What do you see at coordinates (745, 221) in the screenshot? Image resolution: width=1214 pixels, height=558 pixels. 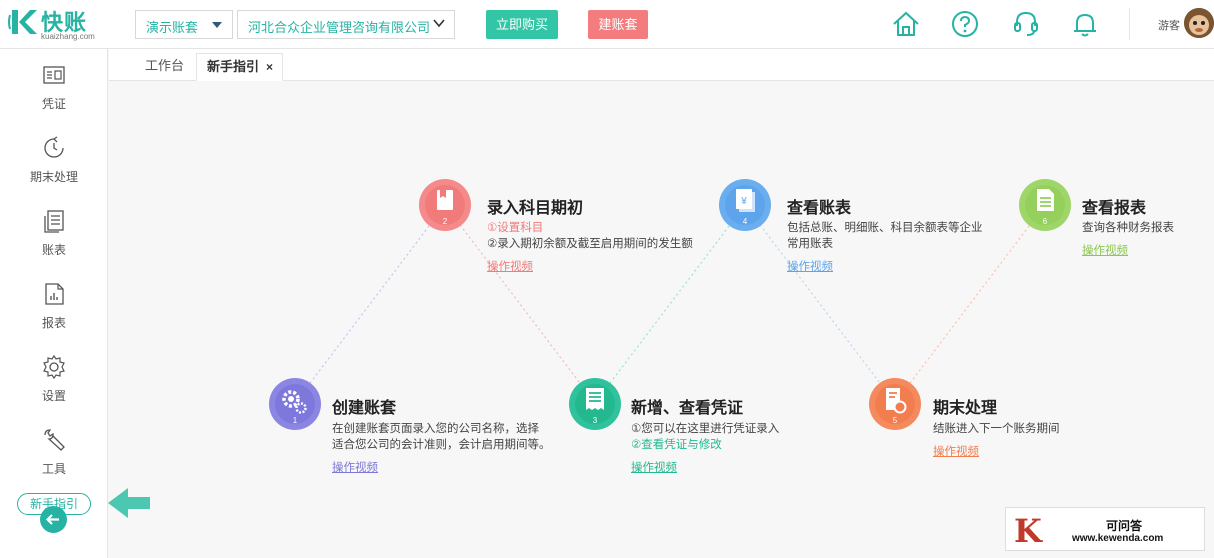 I see `step-number: 4` at bounding box center [745, 221].